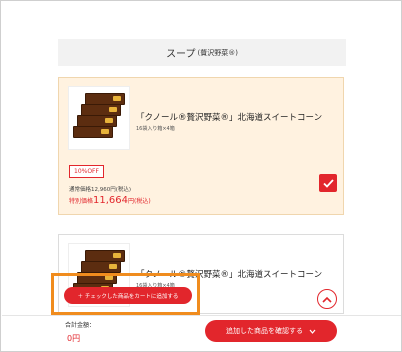 The width and height of the screenshot is (402, 352). What do you see at coordinates (312, 331) in the screenshot?
I see `chevron-down-icon` at bounding box center [312, 331].